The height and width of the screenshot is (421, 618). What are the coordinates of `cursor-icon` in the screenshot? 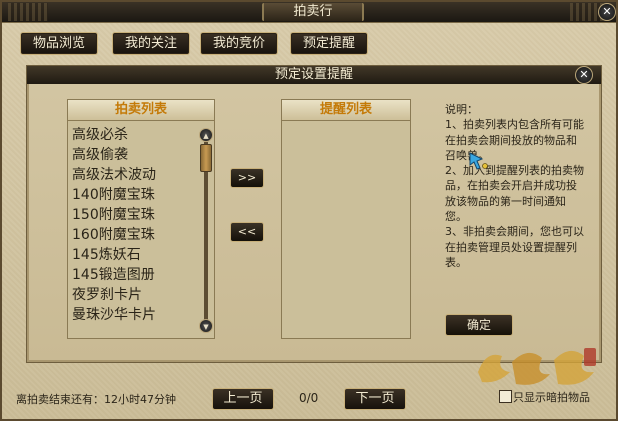 It's located at (478, 161).